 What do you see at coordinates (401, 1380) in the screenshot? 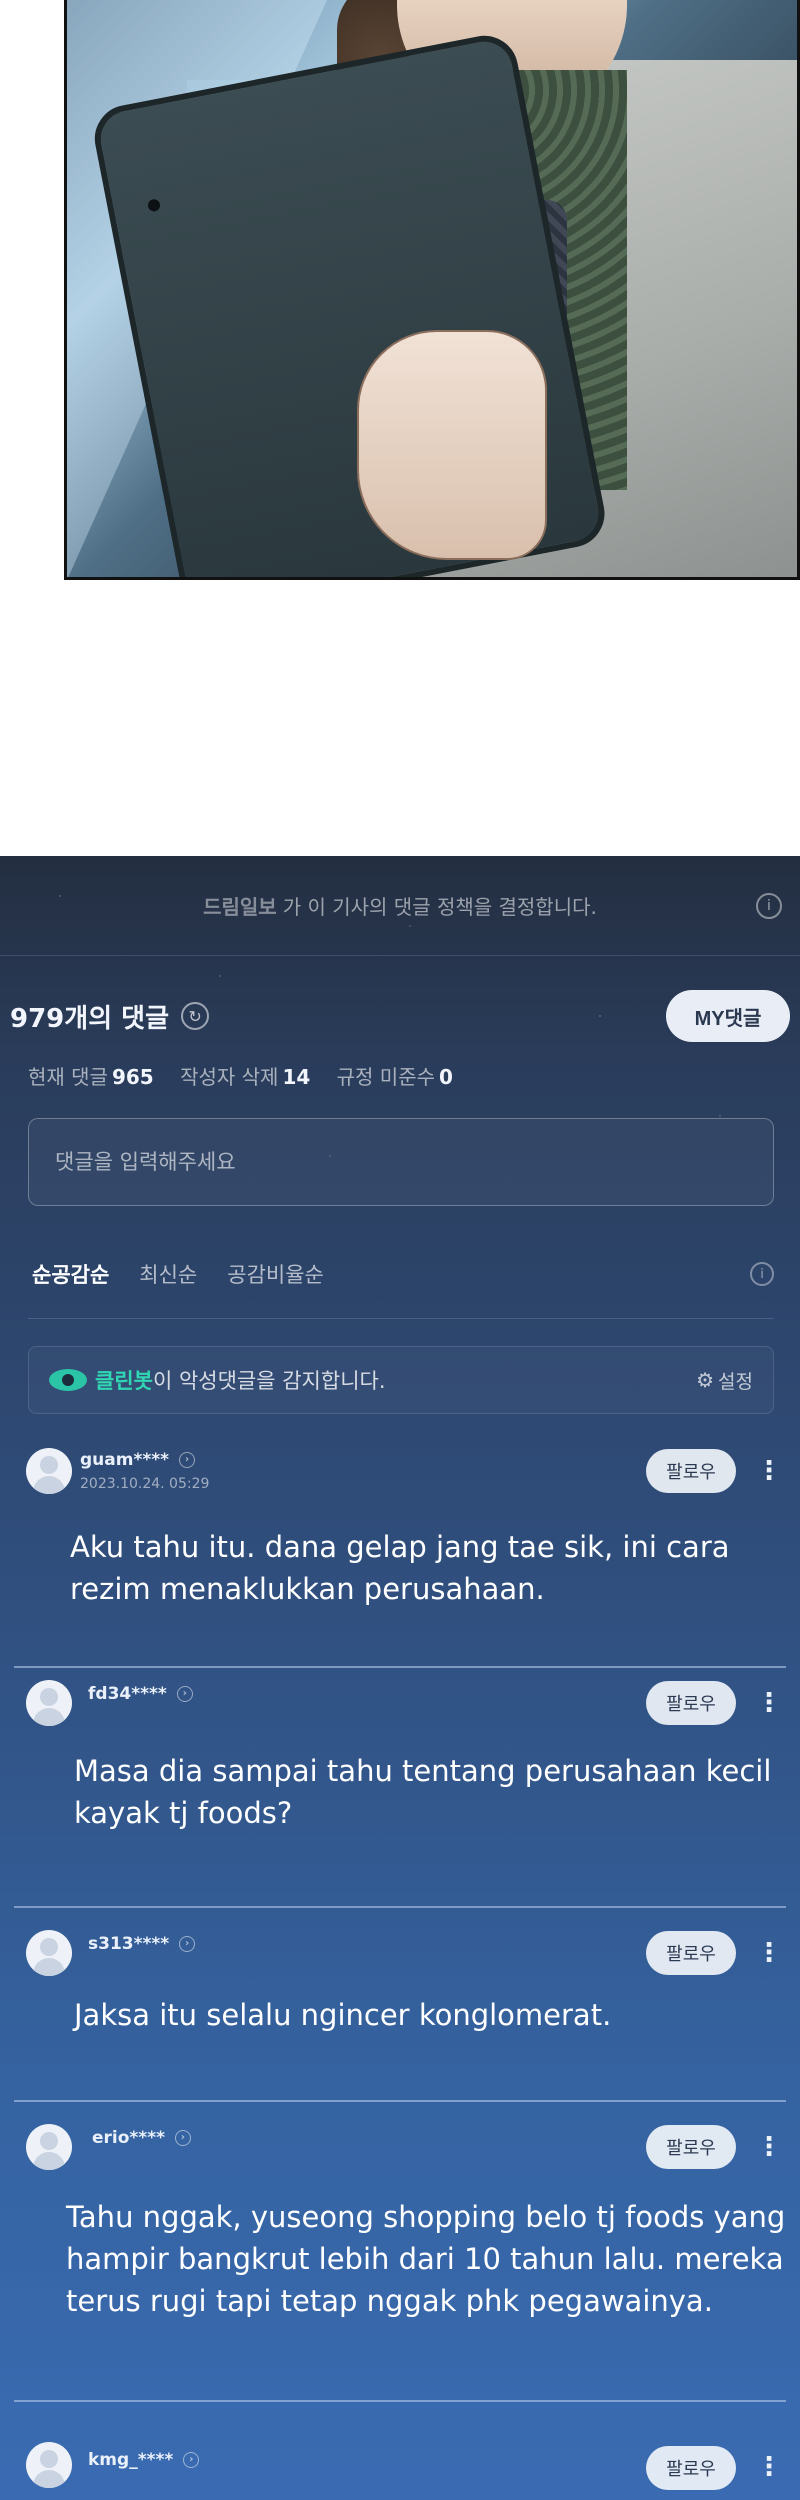
I see `cleanbot-bar: 클린봇 이 악성댓글을 감지합니다. ⚙ 설정` at bounding box center [401, 1380].